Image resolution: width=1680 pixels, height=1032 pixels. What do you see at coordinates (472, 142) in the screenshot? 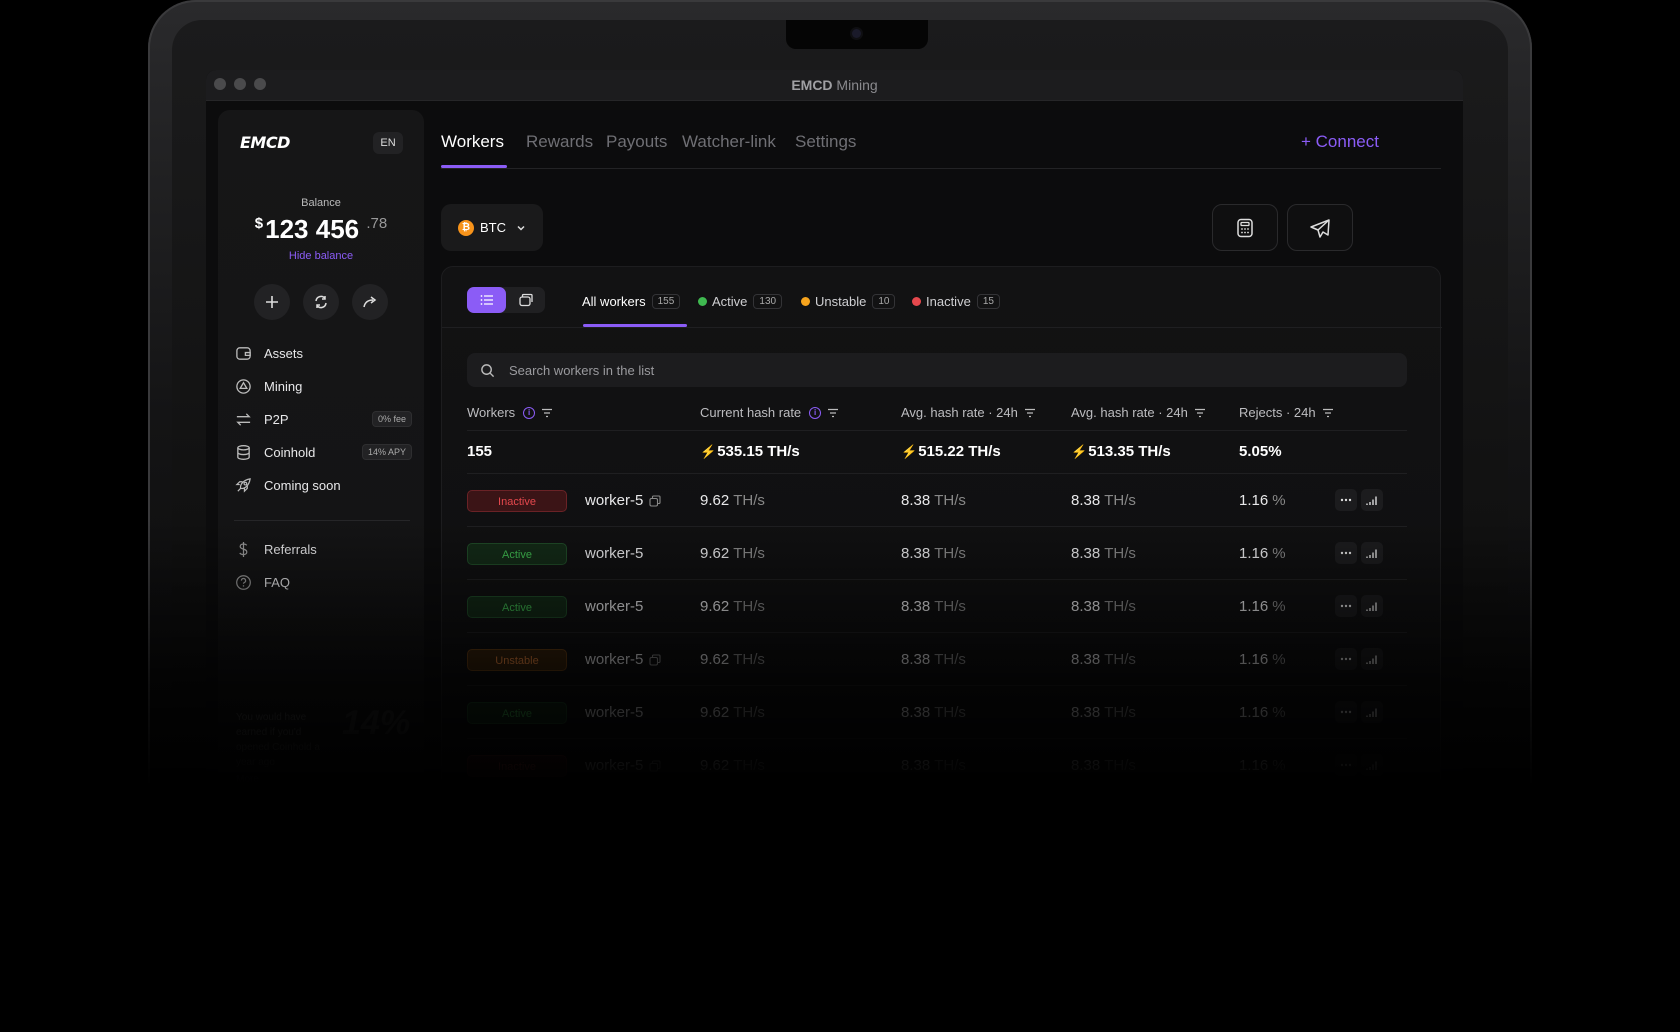
I see `tab-workers: Workers` at bounding box center [472, 142].